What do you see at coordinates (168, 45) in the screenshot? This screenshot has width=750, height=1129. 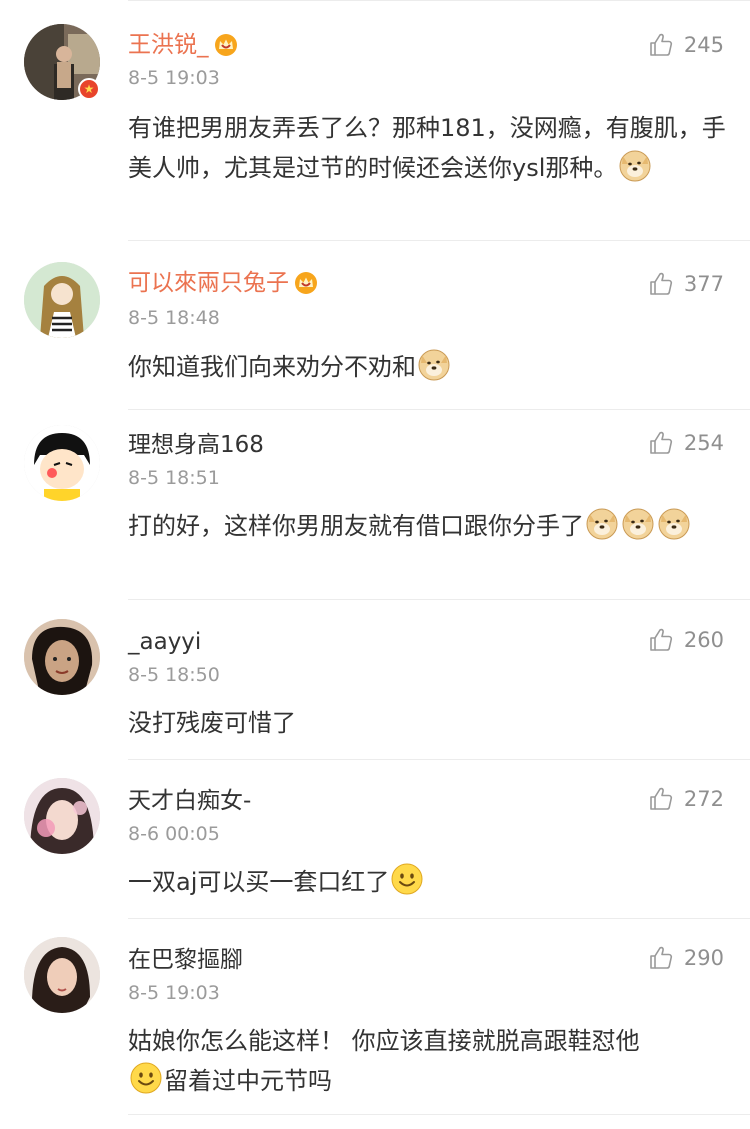 I see `username-text: 王洪锐_` at bounding box center [168, 45].